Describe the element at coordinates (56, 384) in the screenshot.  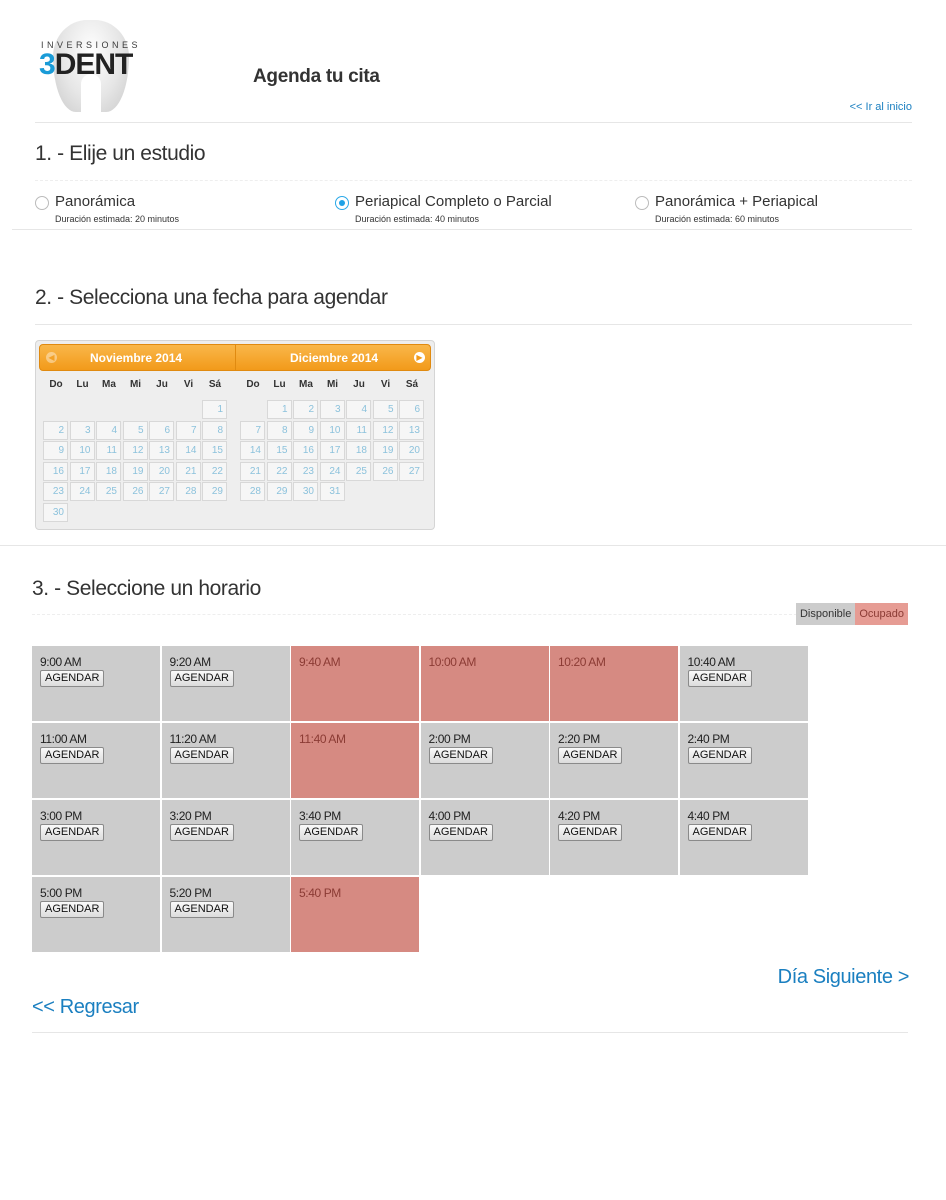
I see `weekday-label: Do` at that location.